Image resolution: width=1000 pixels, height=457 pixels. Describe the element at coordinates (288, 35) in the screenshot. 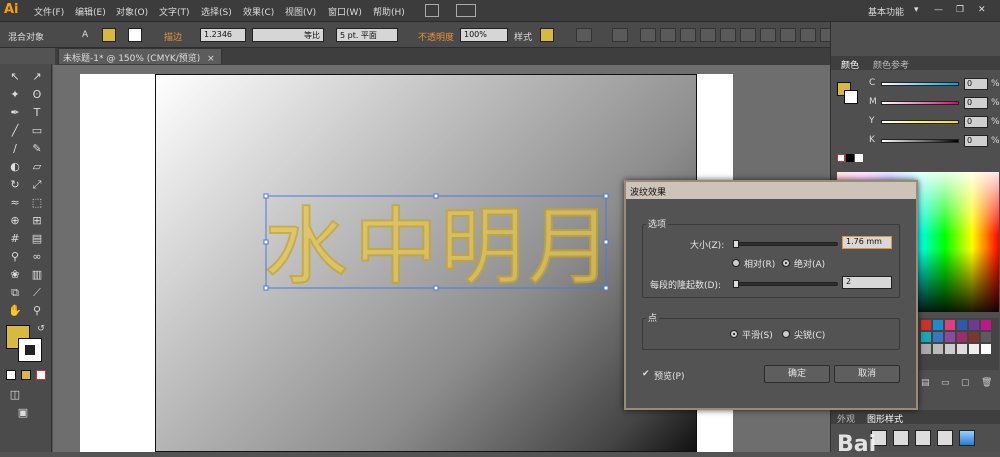

I see `variable-width-select: 等比` at that location.